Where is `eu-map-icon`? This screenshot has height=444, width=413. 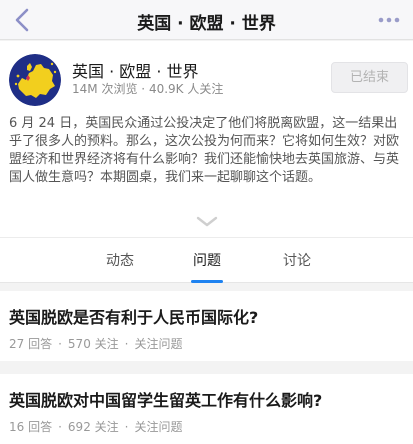 eu-map-icon is located at coordinates (35, 80).